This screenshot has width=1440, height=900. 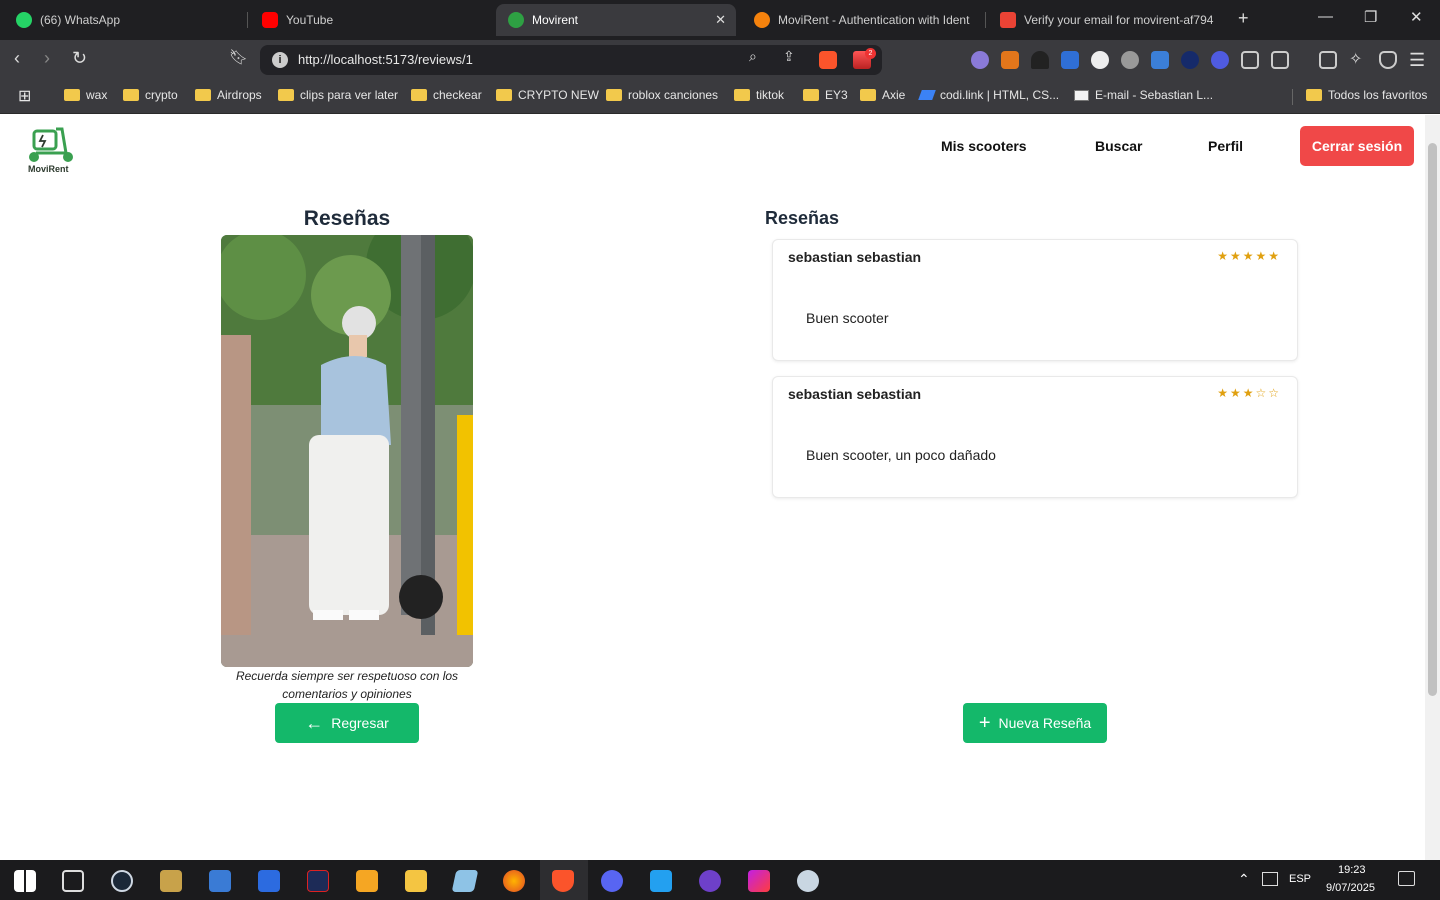 What do you see at coordinates (124, 20) in the screenshot?
I see `tab-whatsapp: (66) WhatsApp` at bounding box center [124, 20].